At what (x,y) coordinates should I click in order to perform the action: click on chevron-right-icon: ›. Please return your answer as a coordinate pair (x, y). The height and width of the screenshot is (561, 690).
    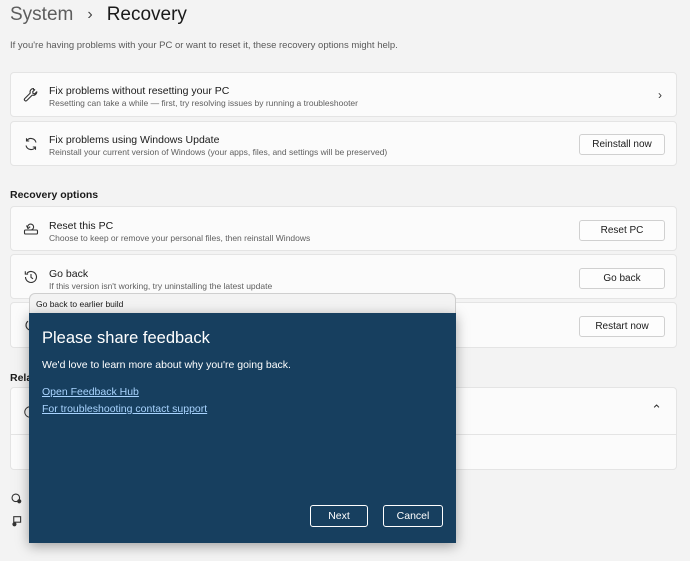
    Looking at the image, I should click on (660, 94).